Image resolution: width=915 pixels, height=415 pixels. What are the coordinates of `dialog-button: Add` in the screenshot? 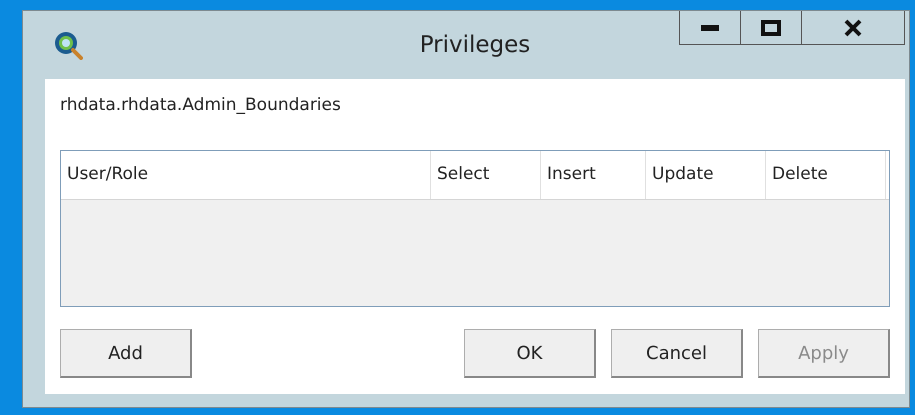 It's located at (126, 353).